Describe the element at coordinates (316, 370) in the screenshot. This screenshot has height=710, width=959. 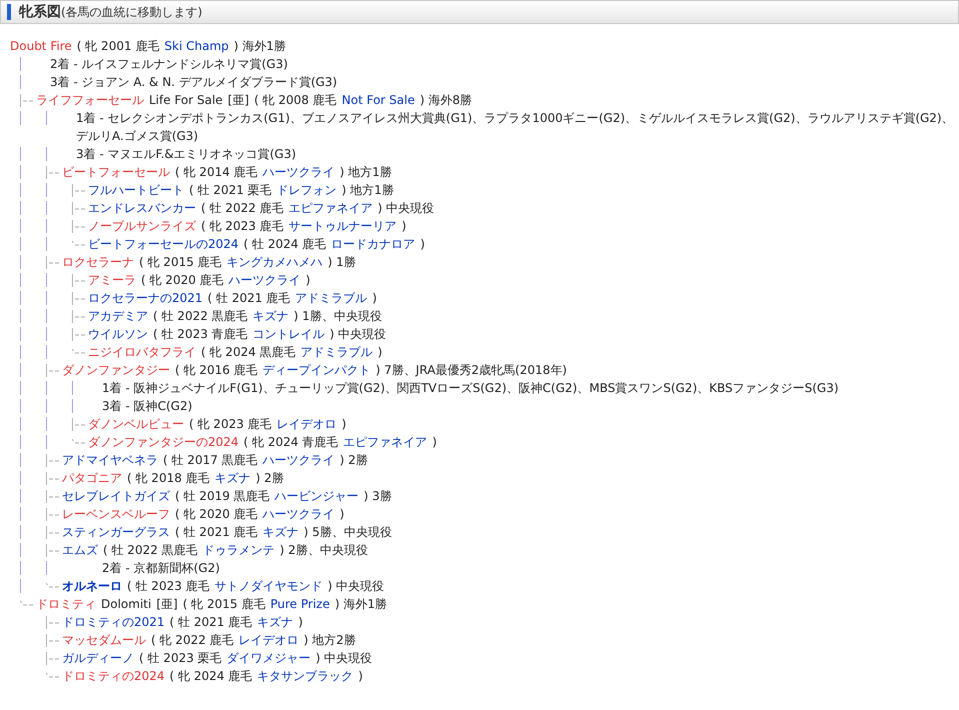
I see `sire-link: ディープインパクト` at that location.